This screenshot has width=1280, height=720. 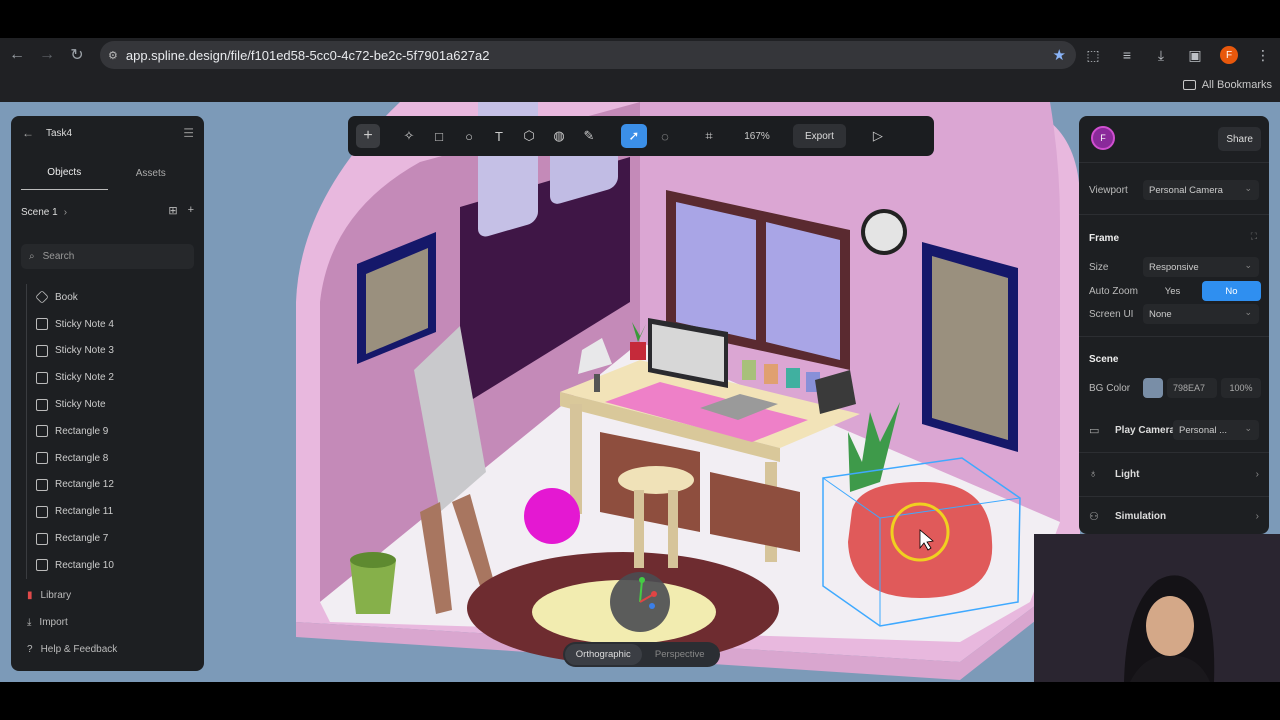 I want to click on list-item: Rectangle 8, so click(x=108, y=458).